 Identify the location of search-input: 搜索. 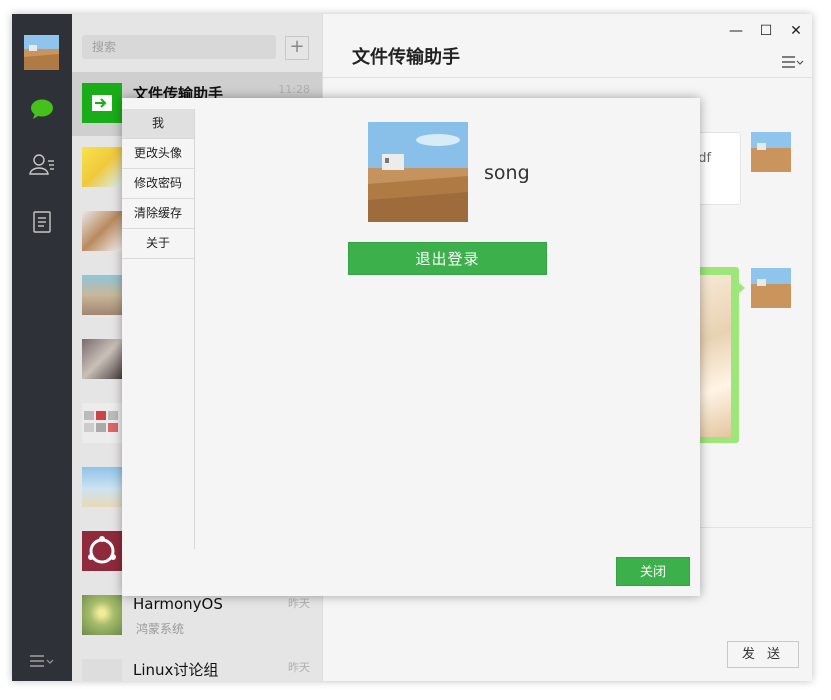
(179, 47).